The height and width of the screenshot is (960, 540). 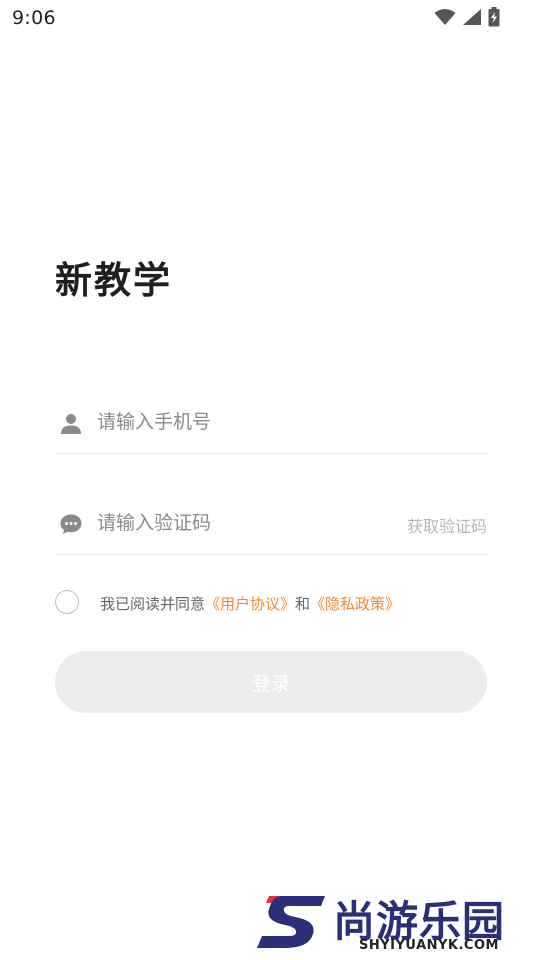 I want to click on code-field-row: 获取验证码, so click(x=271, y=524).